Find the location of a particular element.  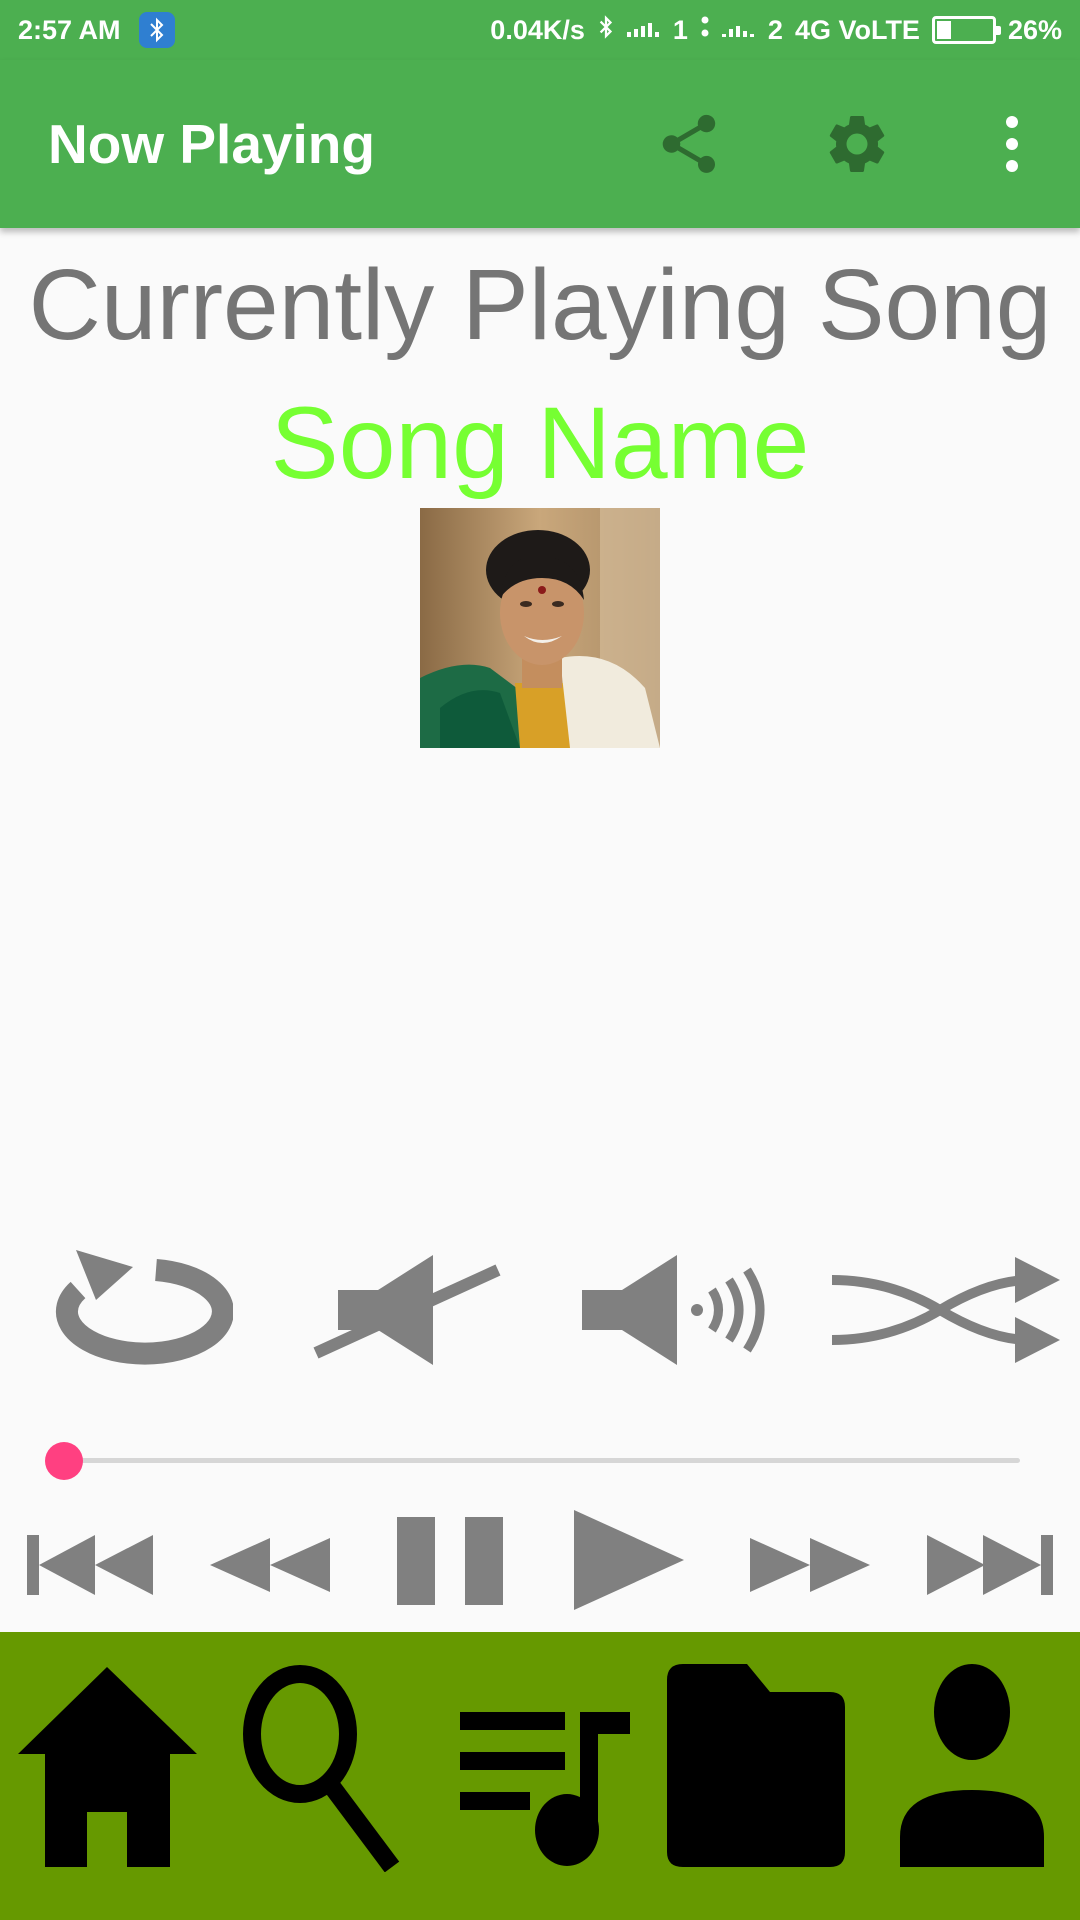

skip-previous-icon is located at coordinates (90, 1562).